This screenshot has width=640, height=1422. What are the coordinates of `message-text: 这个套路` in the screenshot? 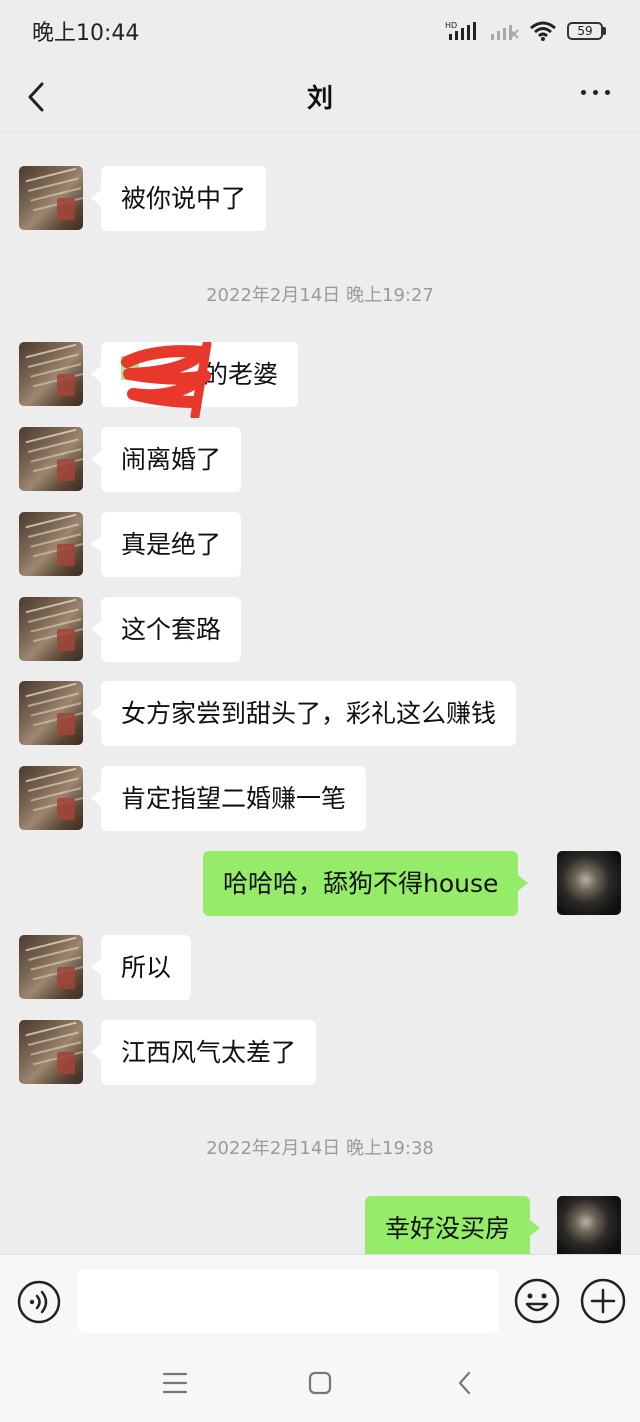 It's located at (171, 629).